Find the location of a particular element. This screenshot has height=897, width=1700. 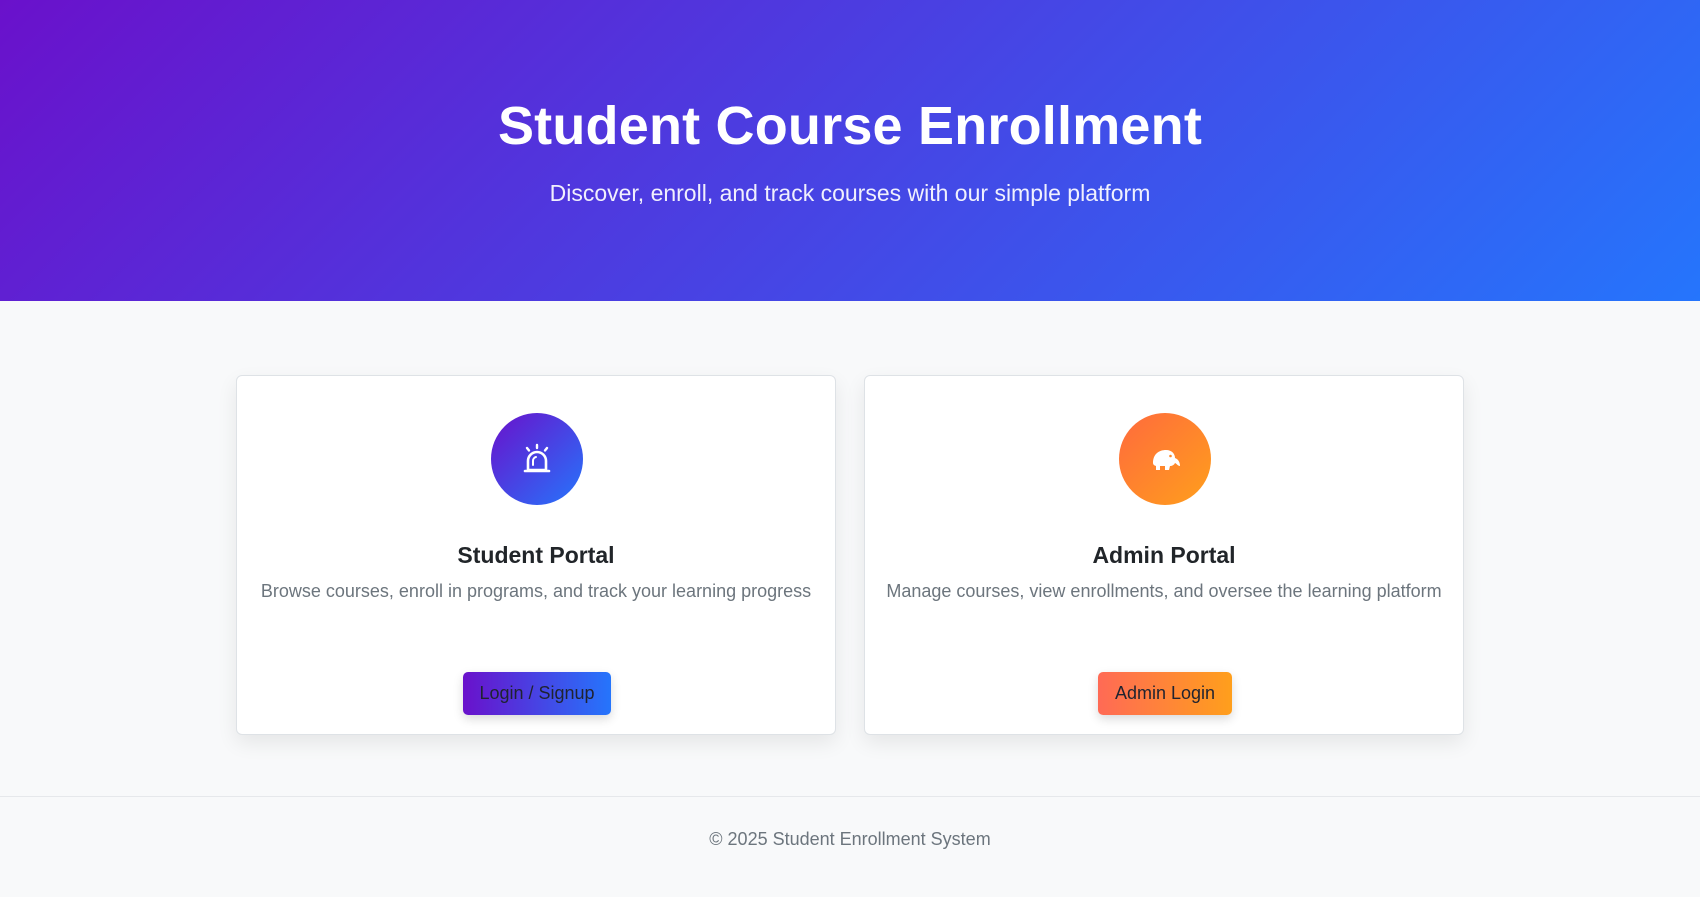

alarm-bell-icon is located at coordinates (537, 459).